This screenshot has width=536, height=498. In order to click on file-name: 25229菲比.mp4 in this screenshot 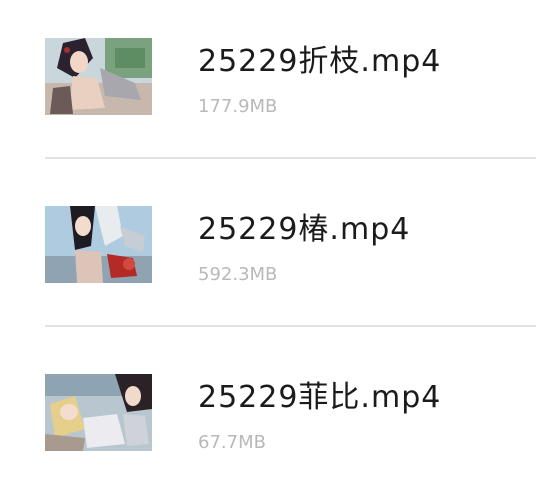, I will do `click(320, 397)`.